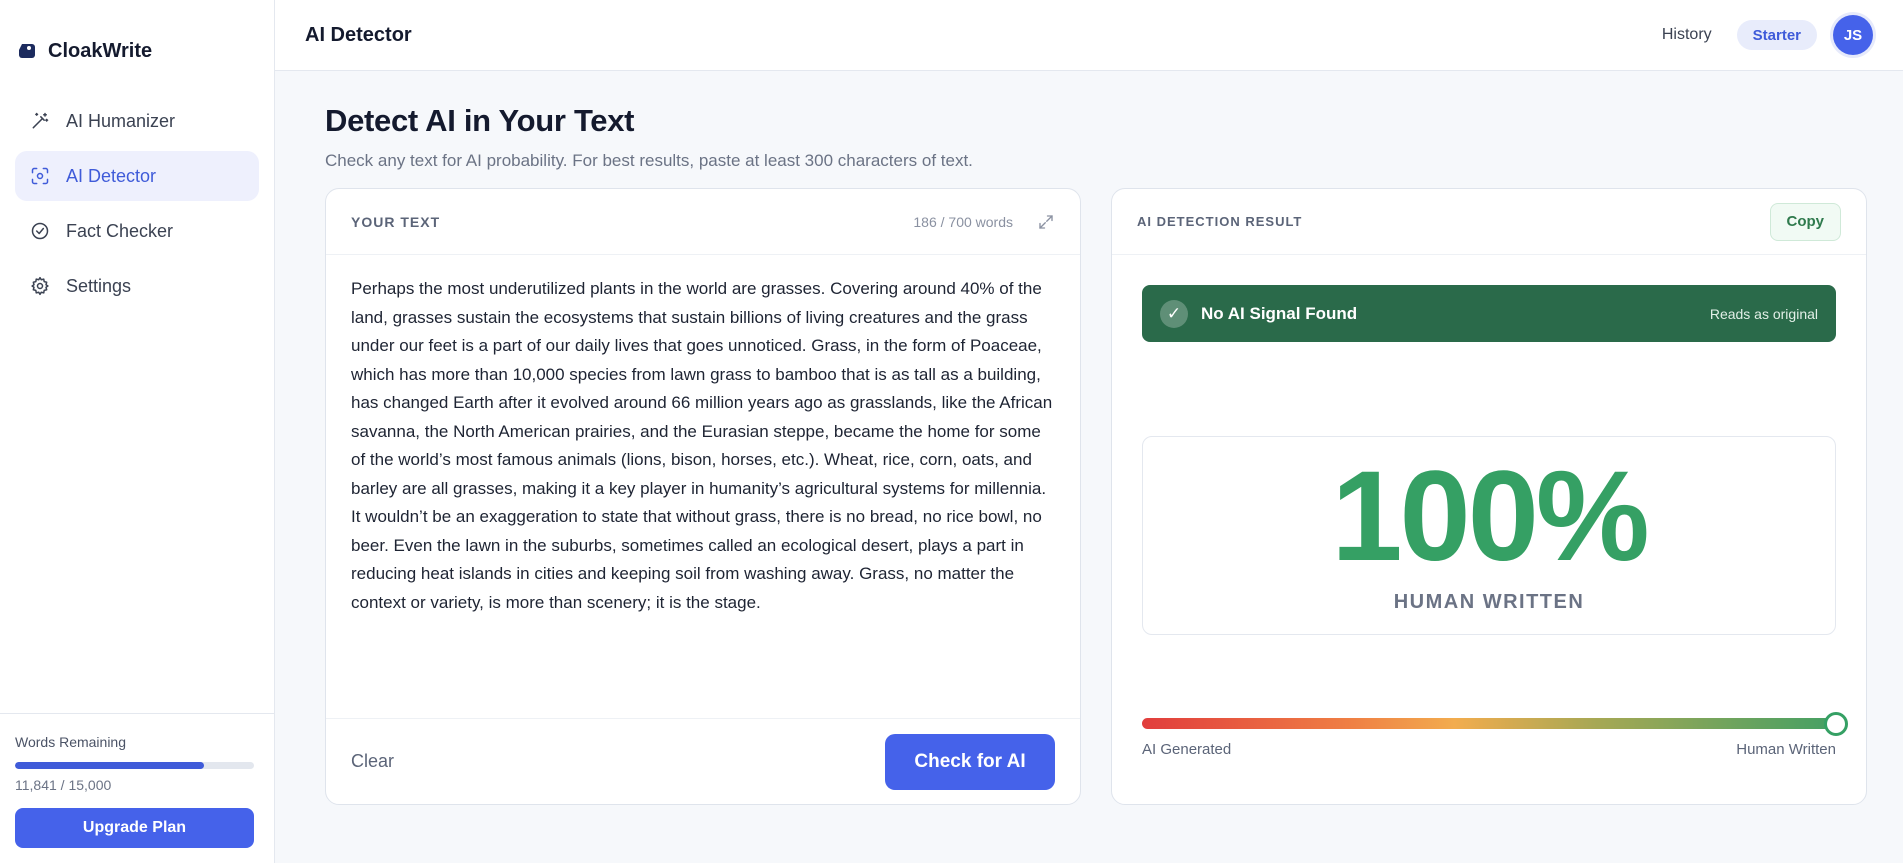 Image resolution: width=1903 pixels, height=863 pixels. Describe the element at coordinates (40, 231) in the screenshot. I see `check-circle-icon` at that location.